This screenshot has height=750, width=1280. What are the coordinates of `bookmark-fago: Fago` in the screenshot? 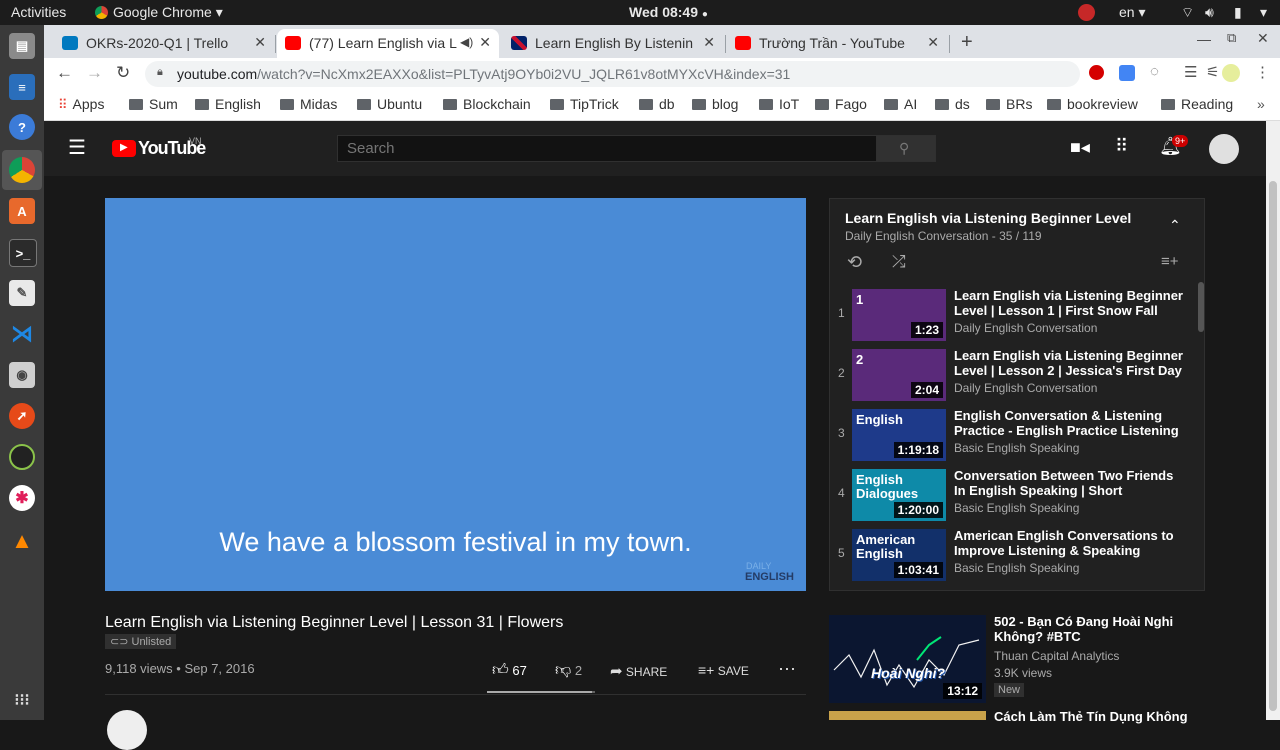 It's located at (841, 104).